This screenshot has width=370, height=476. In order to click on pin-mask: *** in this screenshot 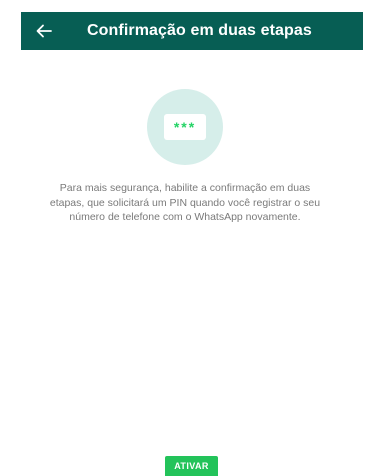, I will do `click(185, 127)`.